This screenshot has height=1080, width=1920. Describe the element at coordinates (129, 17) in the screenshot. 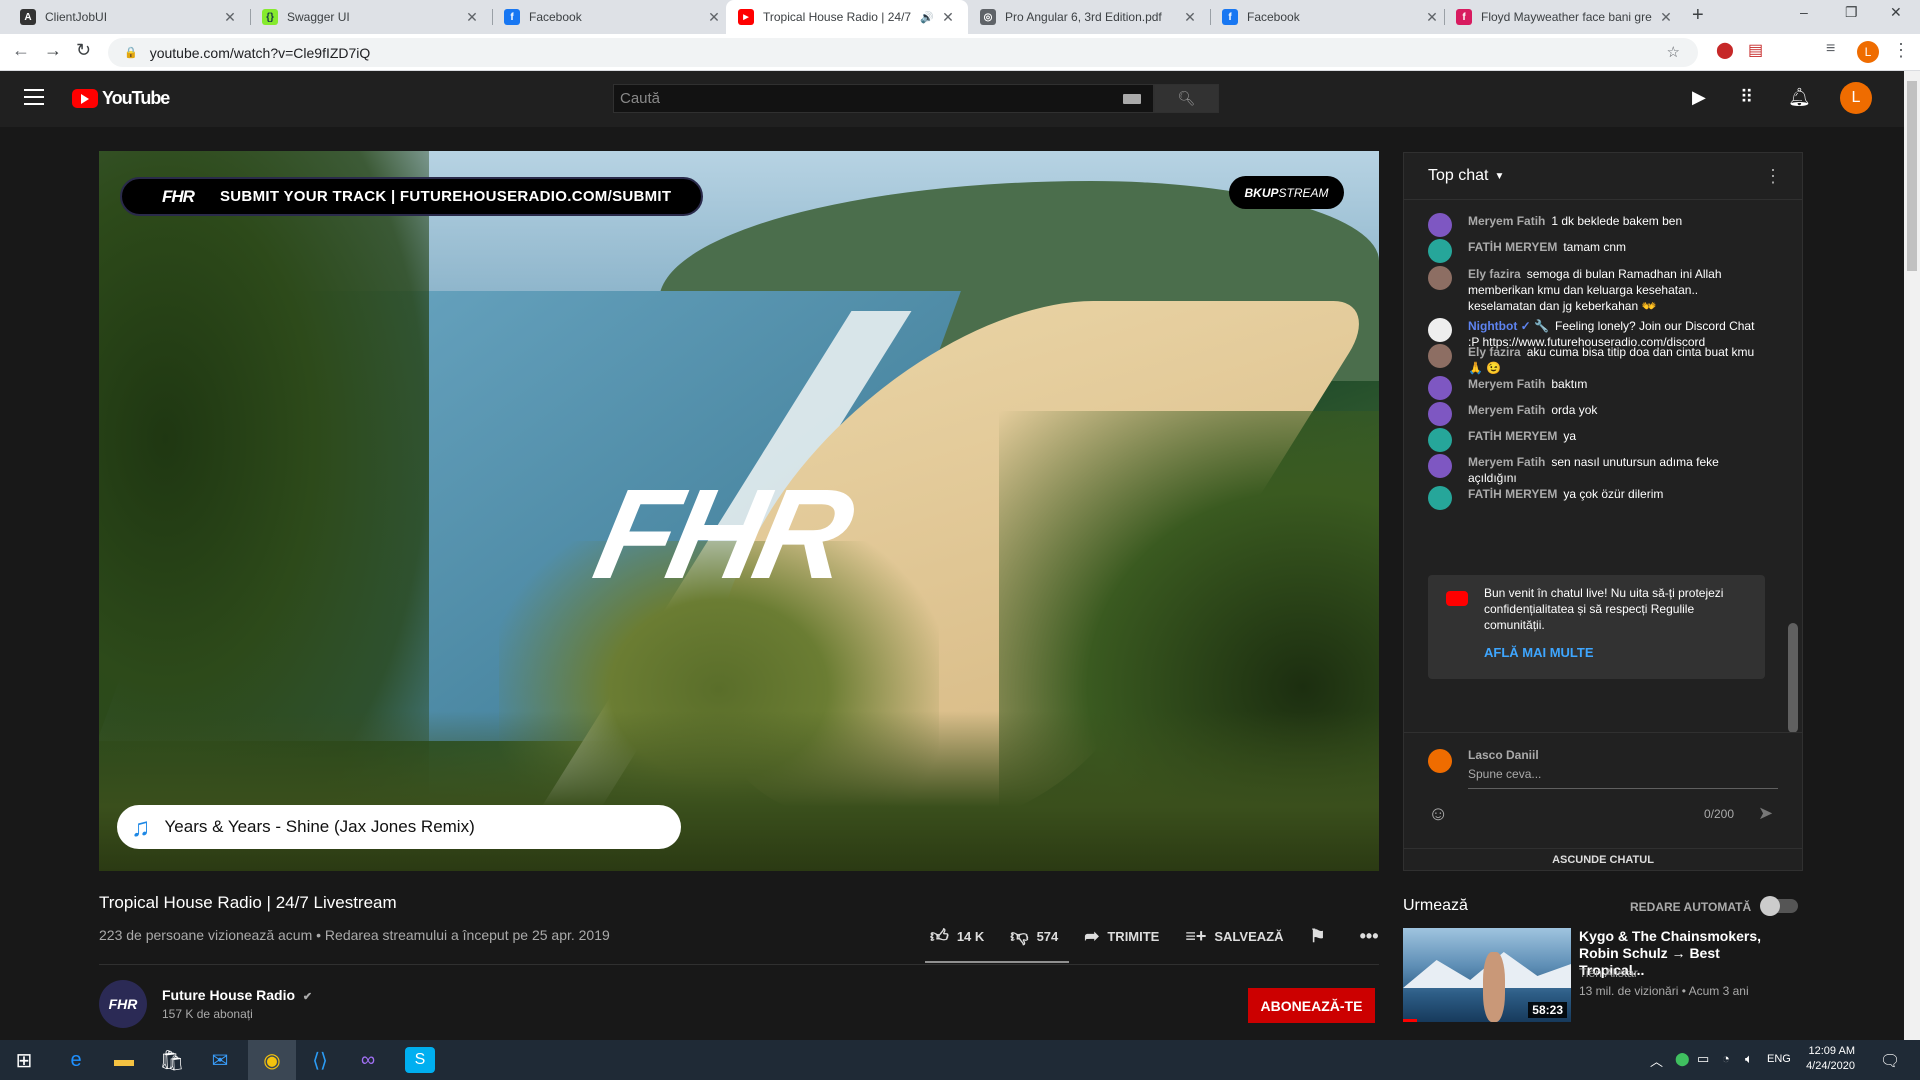

I see `tab-clientjobui: A ClientJobUI ✕` at that location.